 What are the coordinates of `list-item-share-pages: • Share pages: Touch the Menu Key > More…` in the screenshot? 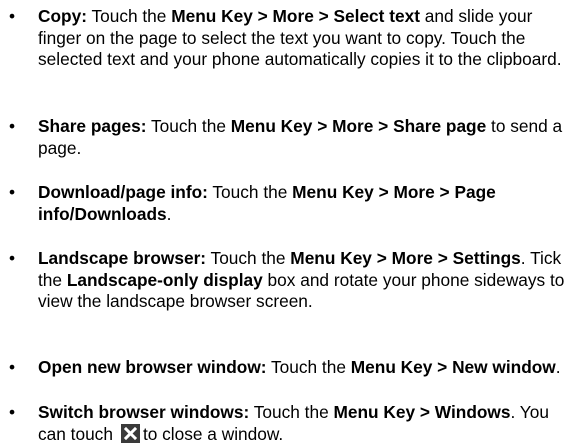 It's located at (293, 137).